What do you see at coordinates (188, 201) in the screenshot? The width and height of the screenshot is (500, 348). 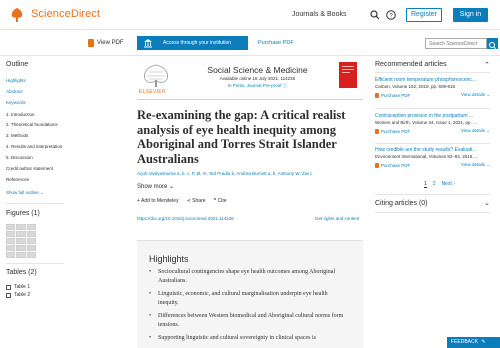 I see `share-icon: ⋖` at bounding box center [188, 201].